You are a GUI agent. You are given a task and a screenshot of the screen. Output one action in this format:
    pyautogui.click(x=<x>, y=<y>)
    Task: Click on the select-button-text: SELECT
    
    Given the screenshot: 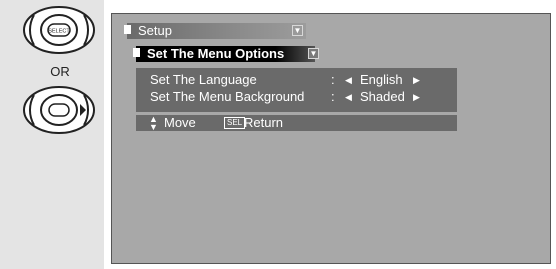 What is the action you would take?
    pyautogui.click(x=59, y=32)
    